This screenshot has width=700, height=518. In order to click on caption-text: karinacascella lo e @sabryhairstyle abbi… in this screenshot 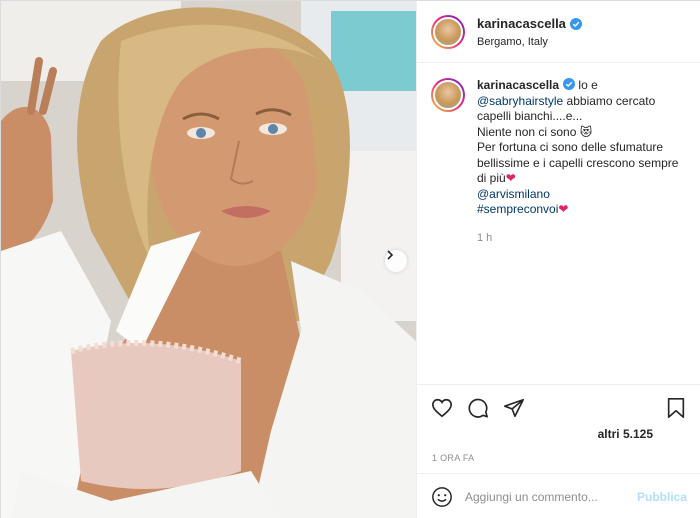, I will do `click(582, 148)`.